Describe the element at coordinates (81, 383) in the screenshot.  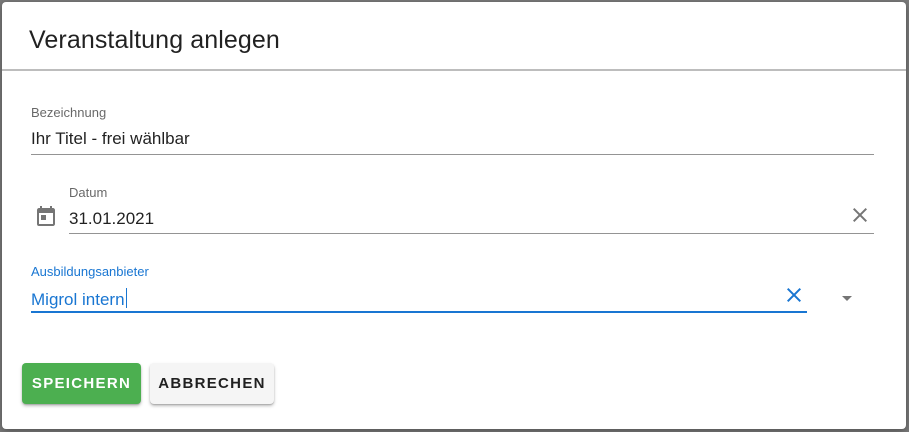
I see `save-button: SPEICHERN` at that location.